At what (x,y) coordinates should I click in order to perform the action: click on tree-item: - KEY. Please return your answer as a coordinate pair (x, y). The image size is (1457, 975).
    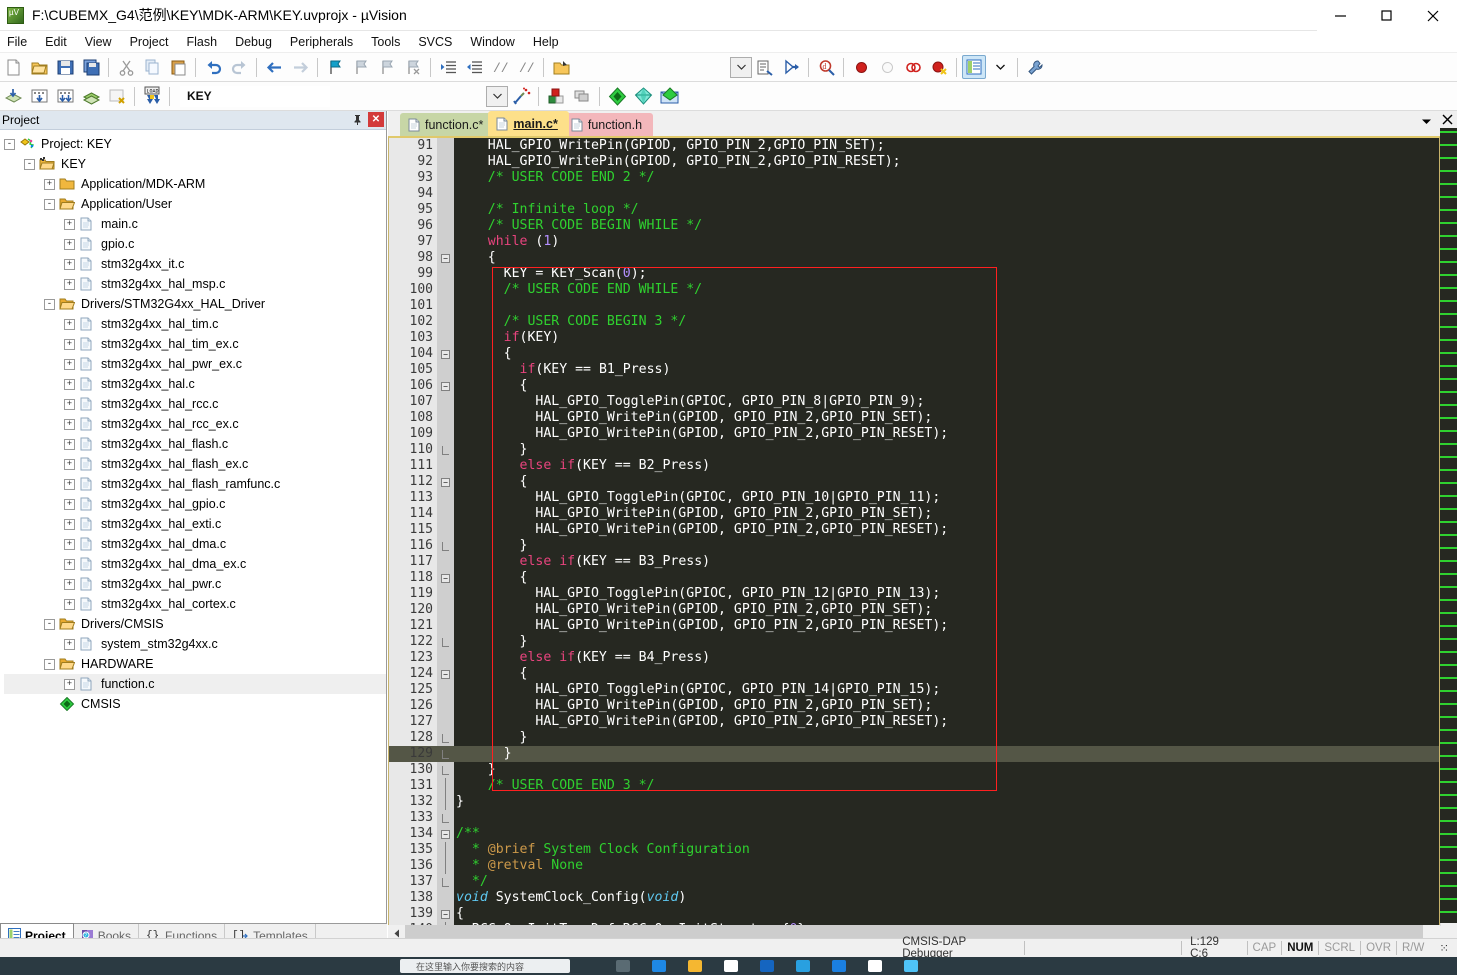
    Looking at the image, I should click on (195, 164).